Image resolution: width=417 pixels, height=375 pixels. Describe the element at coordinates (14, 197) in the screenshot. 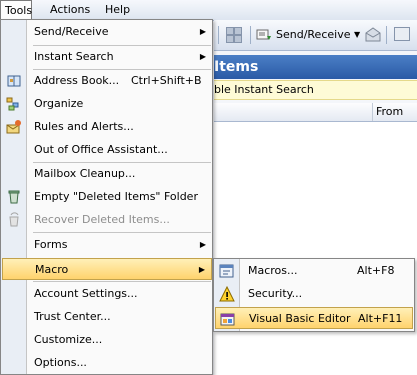

I see `empty-deleted-icon` at that location.